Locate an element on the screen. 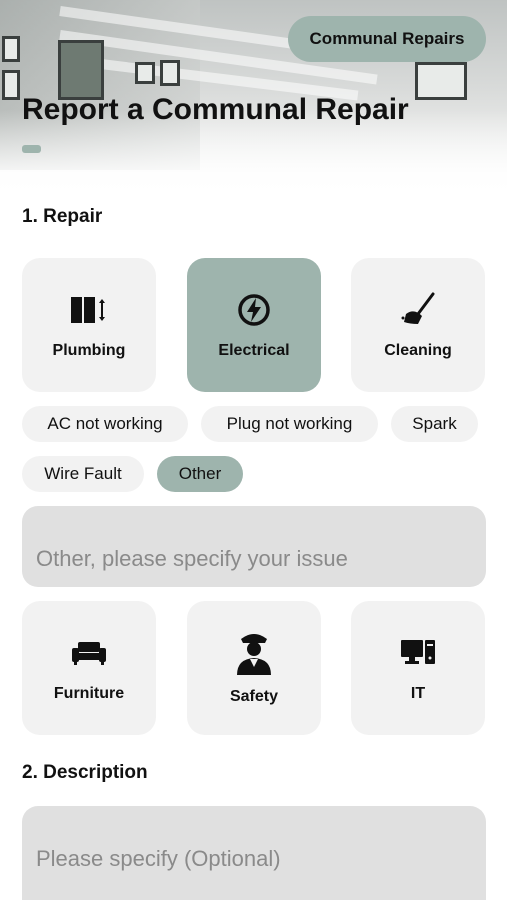 The height and width of the screenshot is (900, 507). category-furniture: Furniture is located at coordinates (89, 668).